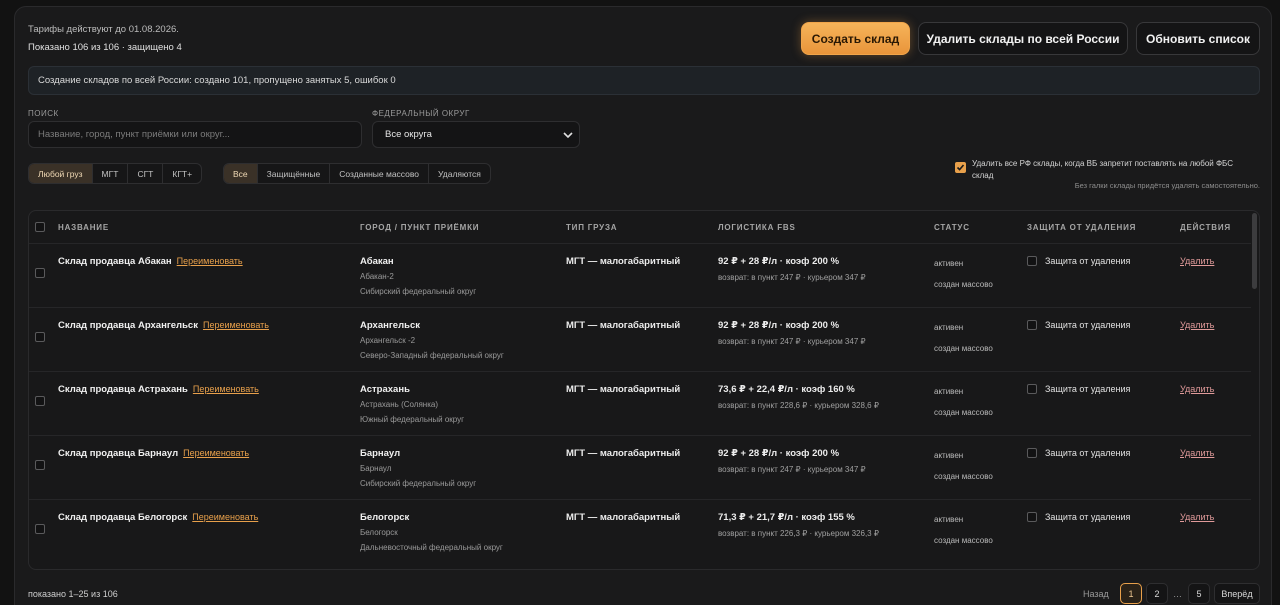 The image size is (1280, 605). I want to click on col-actions: ДЕЙСТВИЯ, so click(1205, 227).